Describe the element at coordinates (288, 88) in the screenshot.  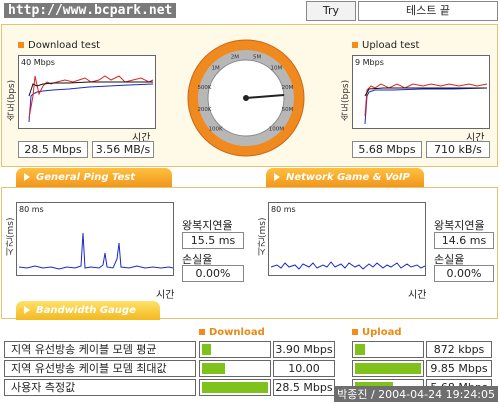
I see `gauge-tick-label: 20M` at that location.